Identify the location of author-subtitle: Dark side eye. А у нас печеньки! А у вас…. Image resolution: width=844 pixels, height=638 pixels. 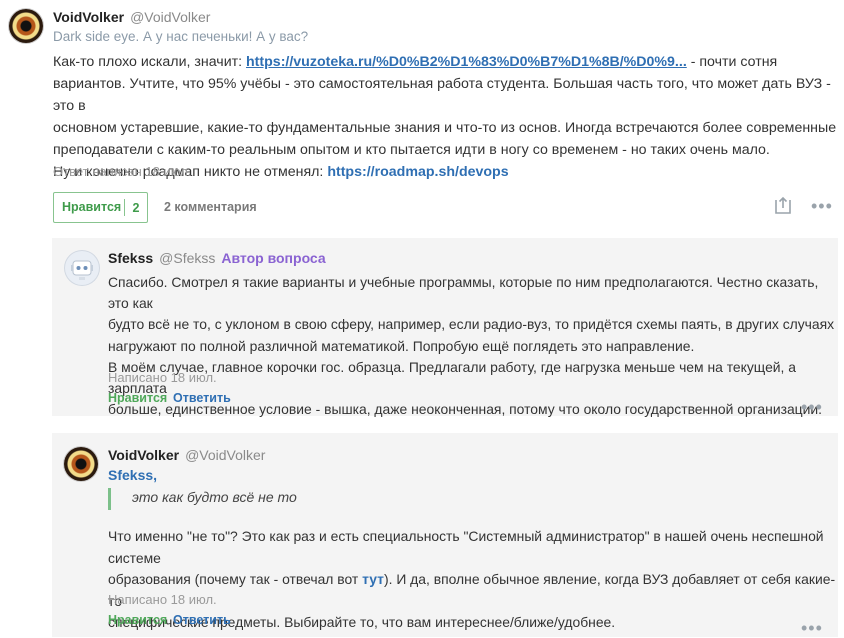
(181, 36).